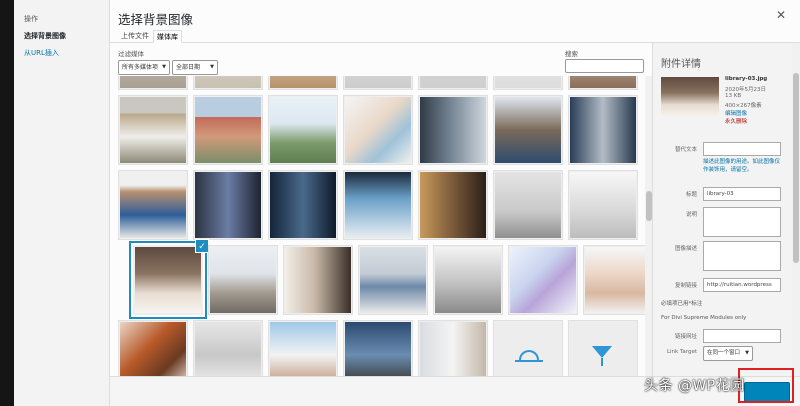 Image resolution: width=800 pixels, height=406 pixels. What do you see at coordinates (131, 54) in the screenshot?
I see `filter-label: 过滤媒体` at bounding box center [131, 54].